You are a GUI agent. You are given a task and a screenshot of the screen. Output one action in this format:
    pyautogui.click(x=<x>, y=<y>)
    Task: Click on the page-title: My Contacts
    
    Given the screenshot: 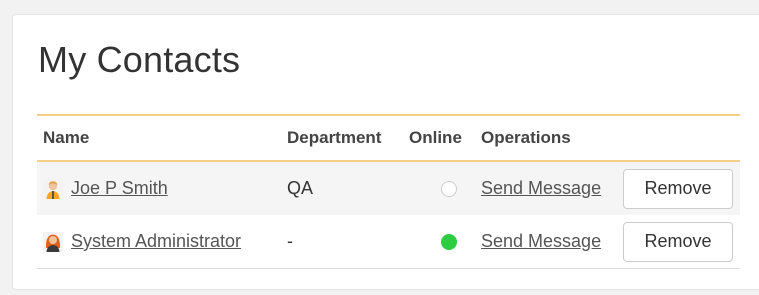 What is the action you would take?
    pyautogui.click(x=139, y=59)
    